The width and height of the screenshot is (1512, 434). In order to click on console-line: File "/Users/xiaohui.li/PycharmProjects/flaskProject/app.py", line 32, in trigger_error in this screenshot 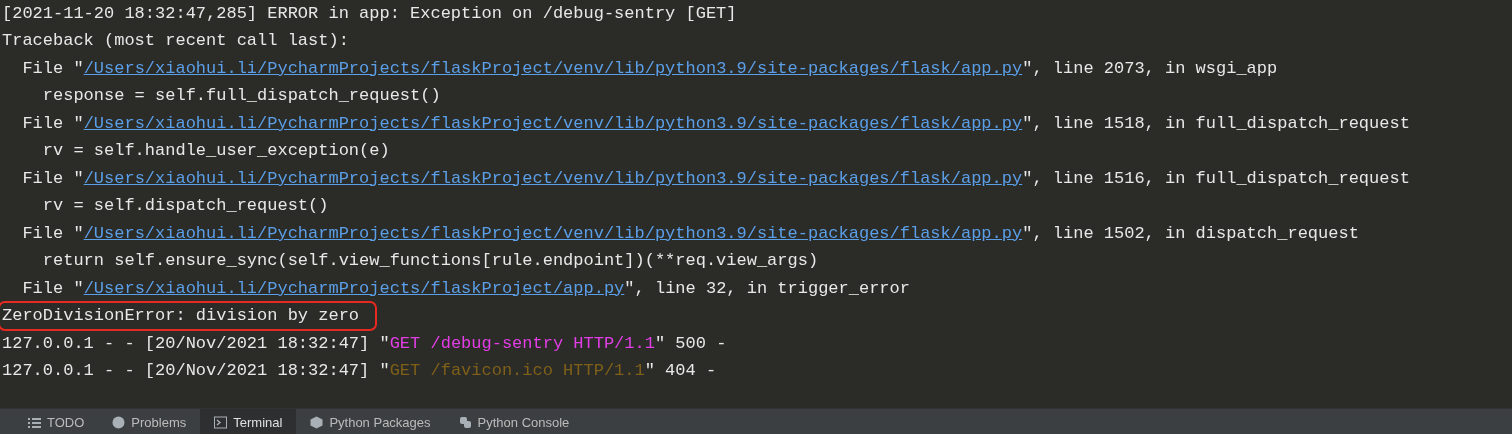, I will do `click(465, 288)`.